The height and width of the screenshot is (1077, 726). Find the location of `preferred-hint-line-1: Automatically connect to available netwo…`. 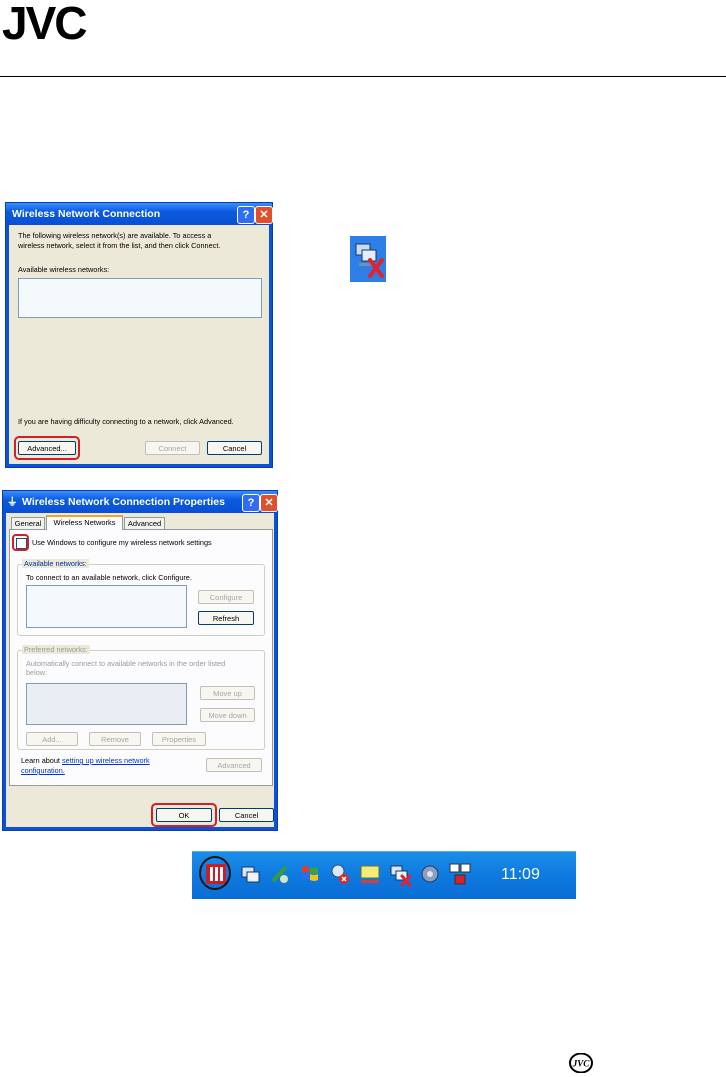

preferred-hint-line-1: Automatically connect to available netwo… is located at coordinates (126, 663).